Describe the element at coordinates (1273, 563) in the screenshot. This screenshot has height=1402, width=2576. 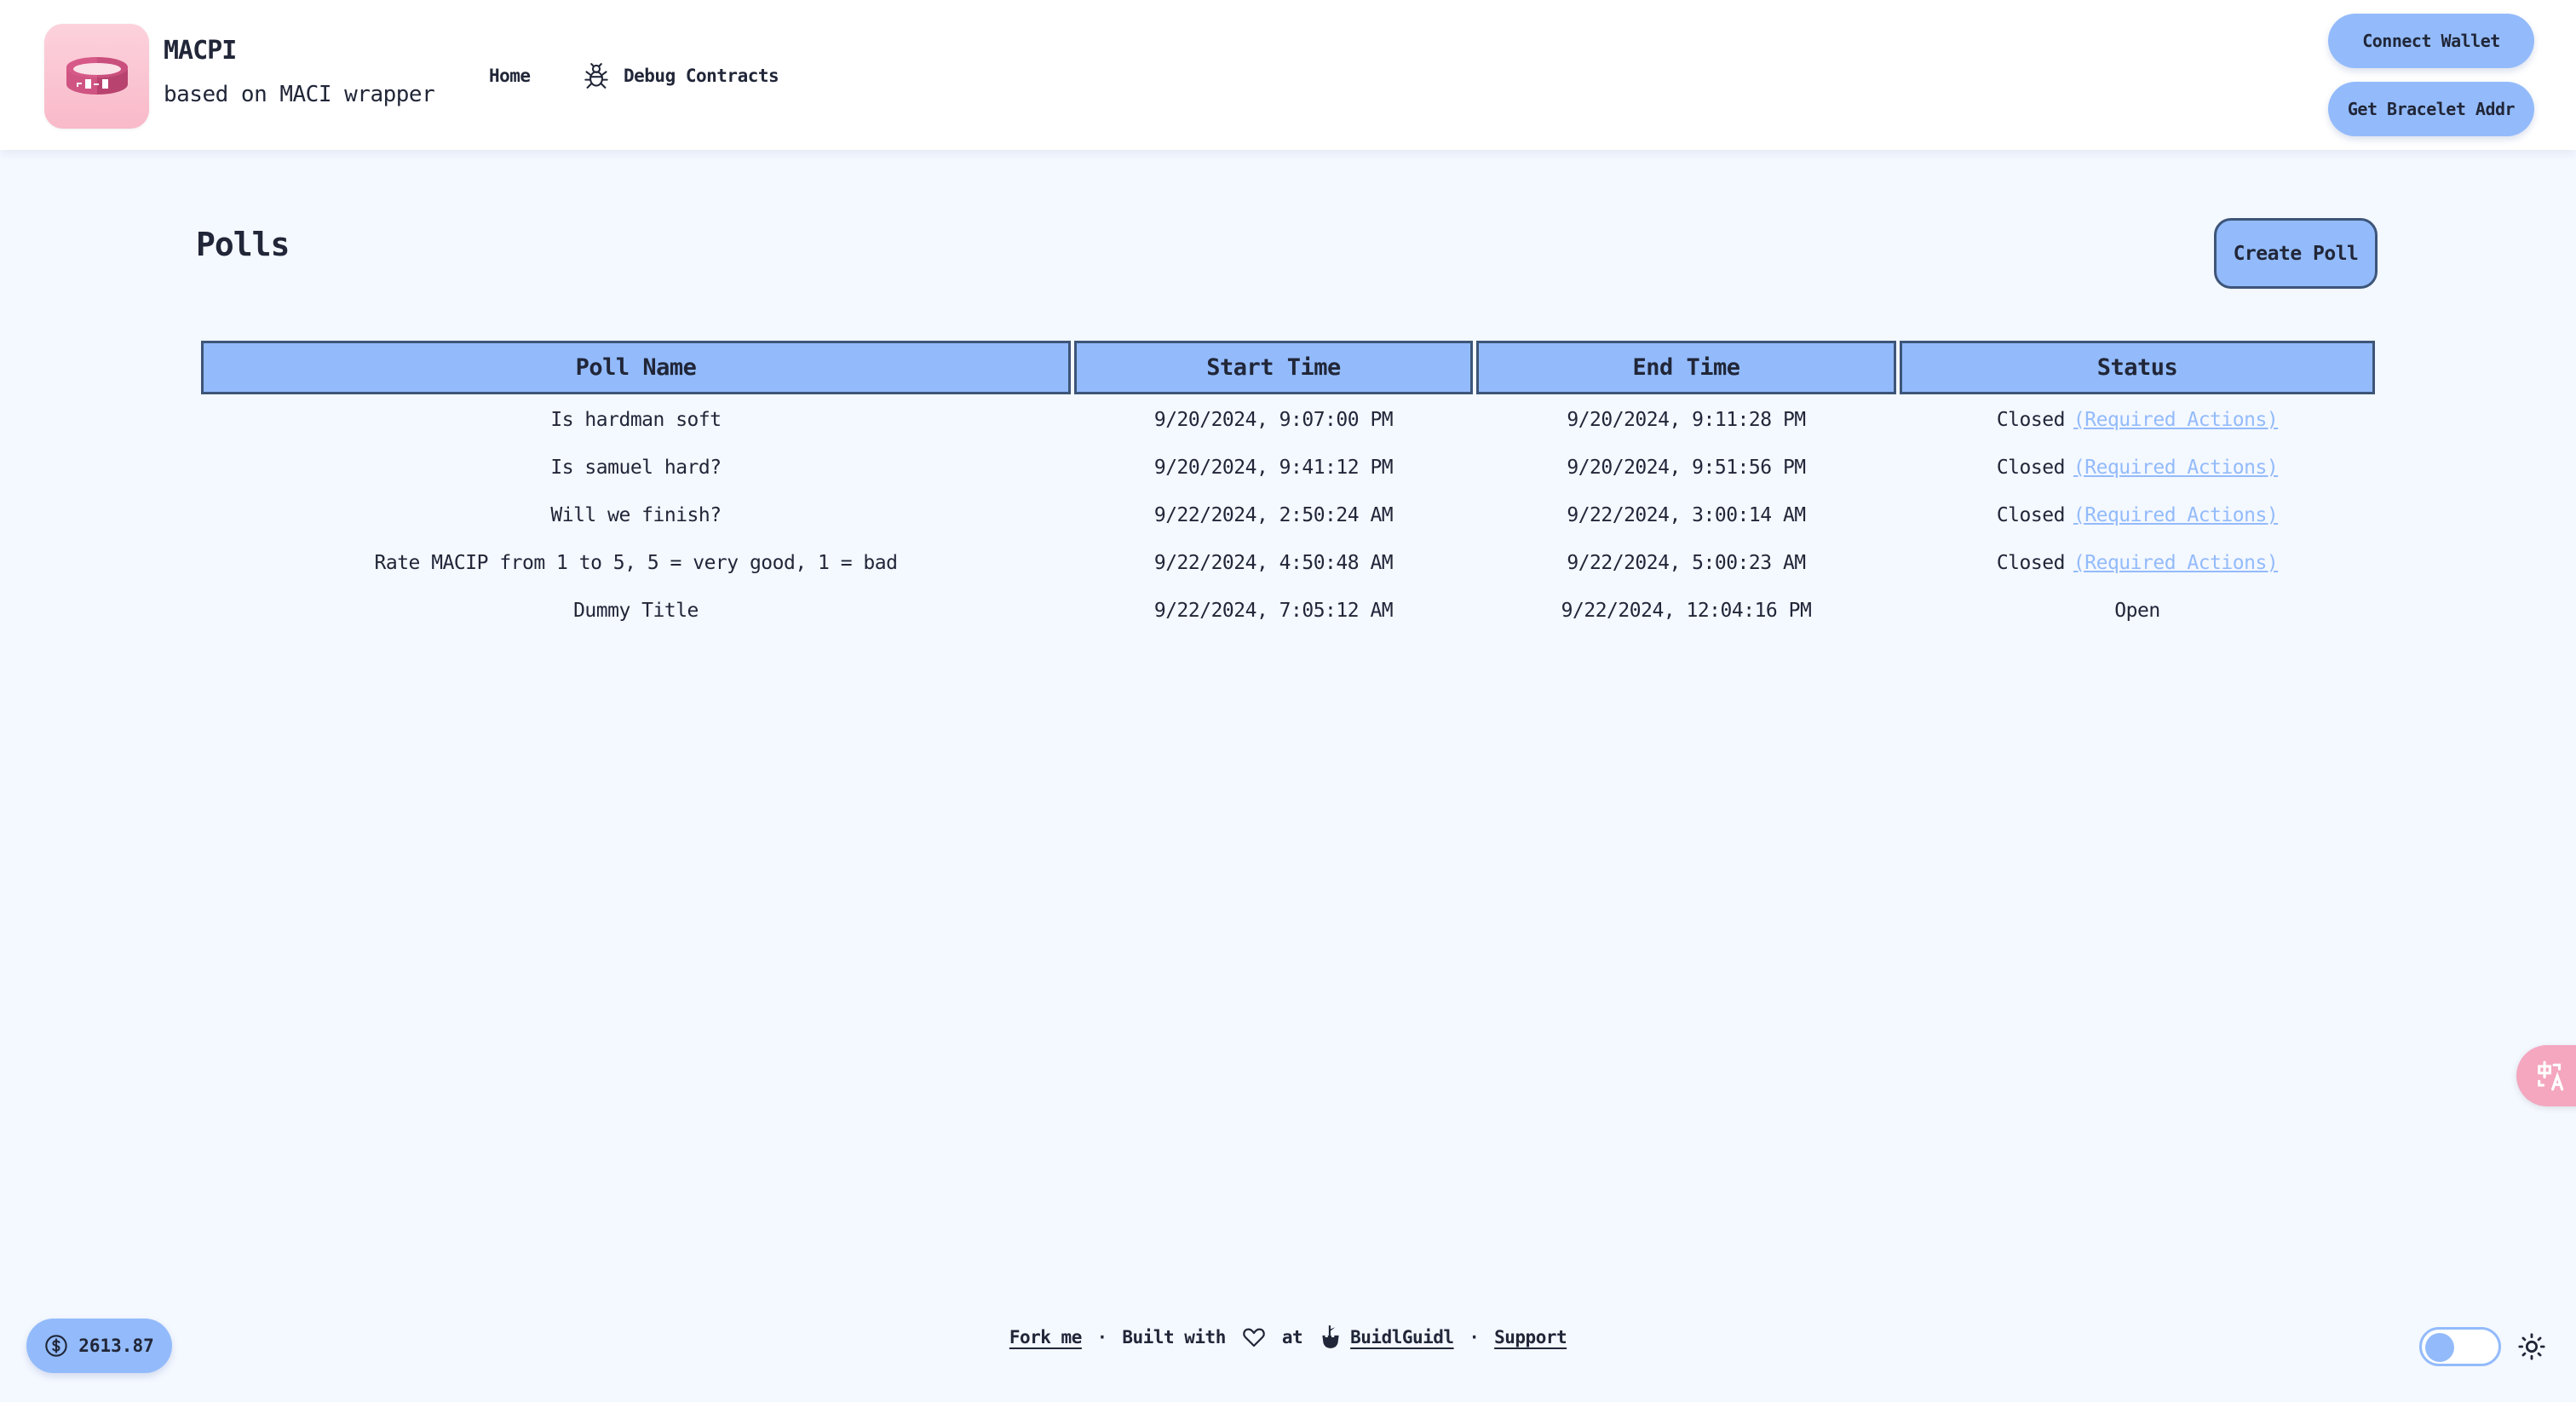
I see `start-time-cell: 9/22/2024, 4:50:48 AM` at that location.